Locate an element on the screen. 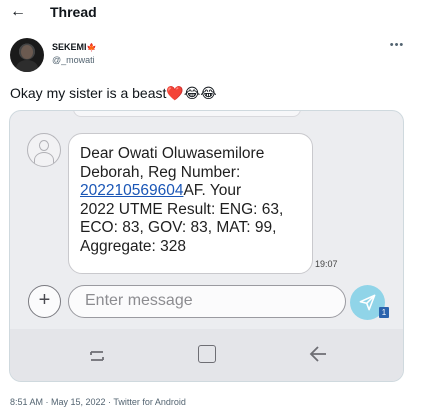 This screenshot has height=414, width=424. more-horizontal-icon: ••• is located at coordinates (397, 45).